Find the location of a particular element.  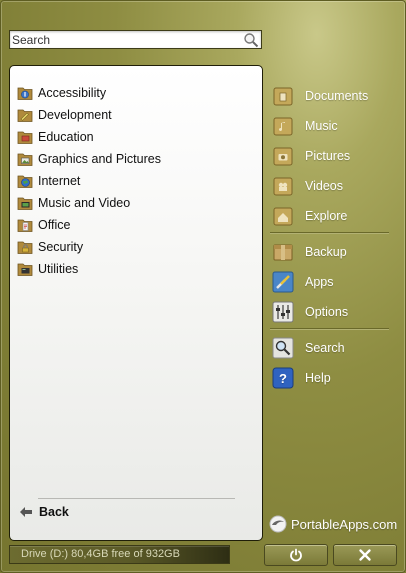

menu-videos: Videos is located at coordinates (332, 186).